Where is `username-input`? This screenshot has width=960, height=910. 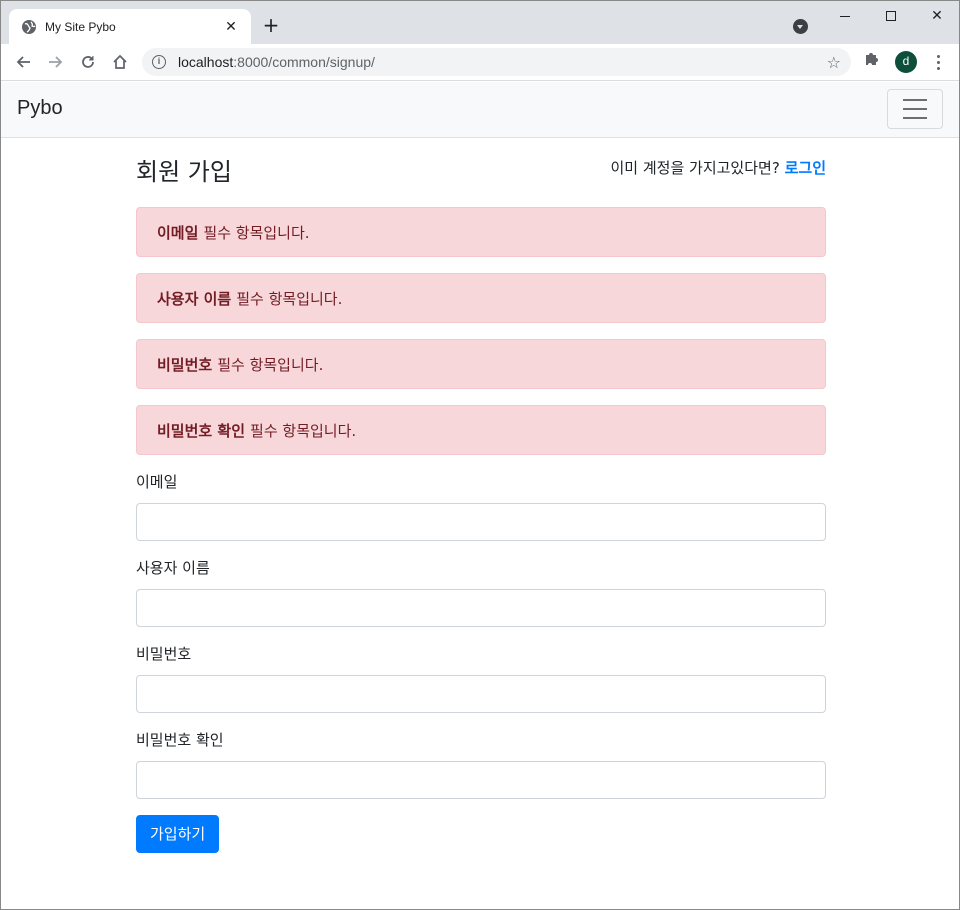 username-input is located at coordinates (481, 608).